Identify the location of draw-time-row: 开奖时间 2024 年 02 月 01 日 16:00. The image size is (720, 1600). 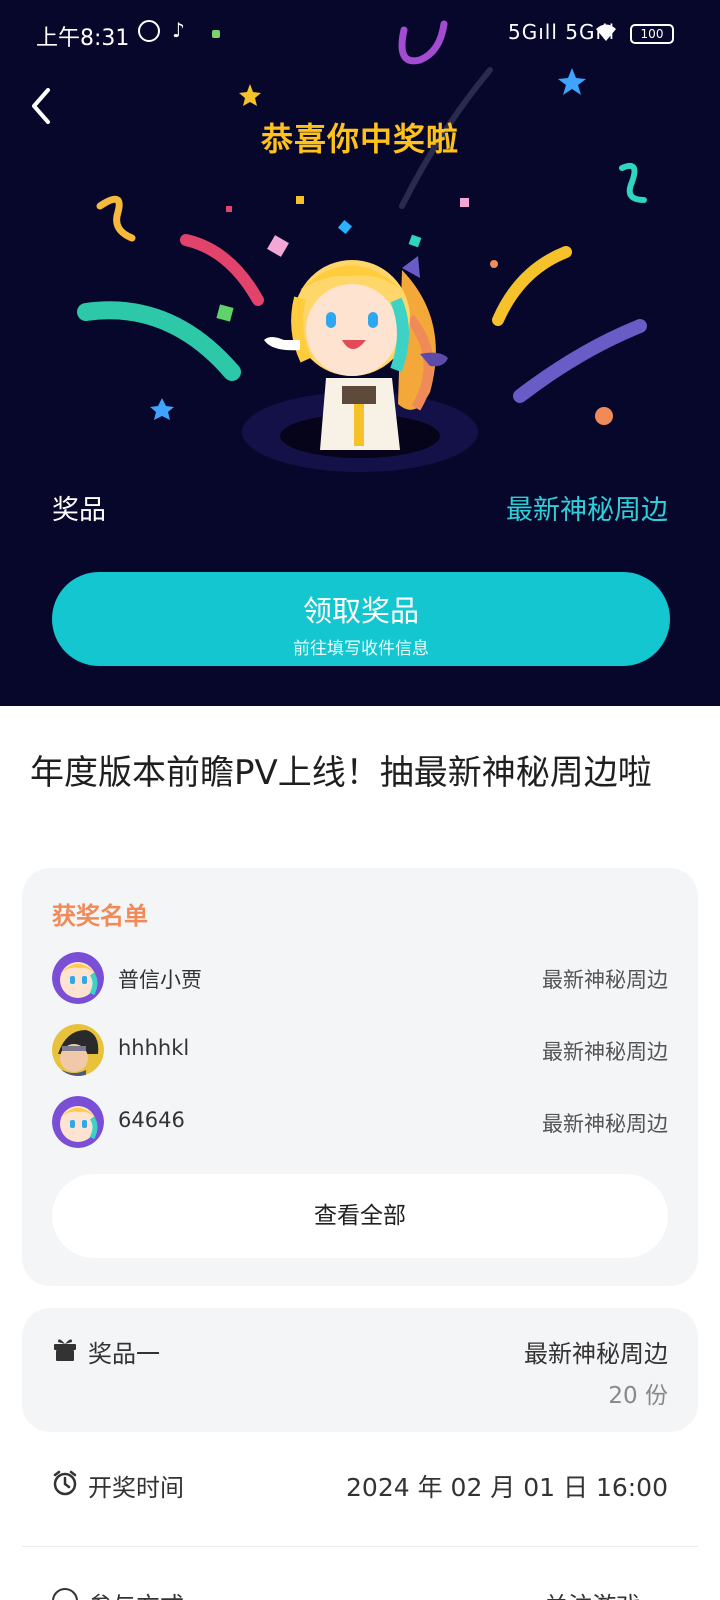
(360, 1498).